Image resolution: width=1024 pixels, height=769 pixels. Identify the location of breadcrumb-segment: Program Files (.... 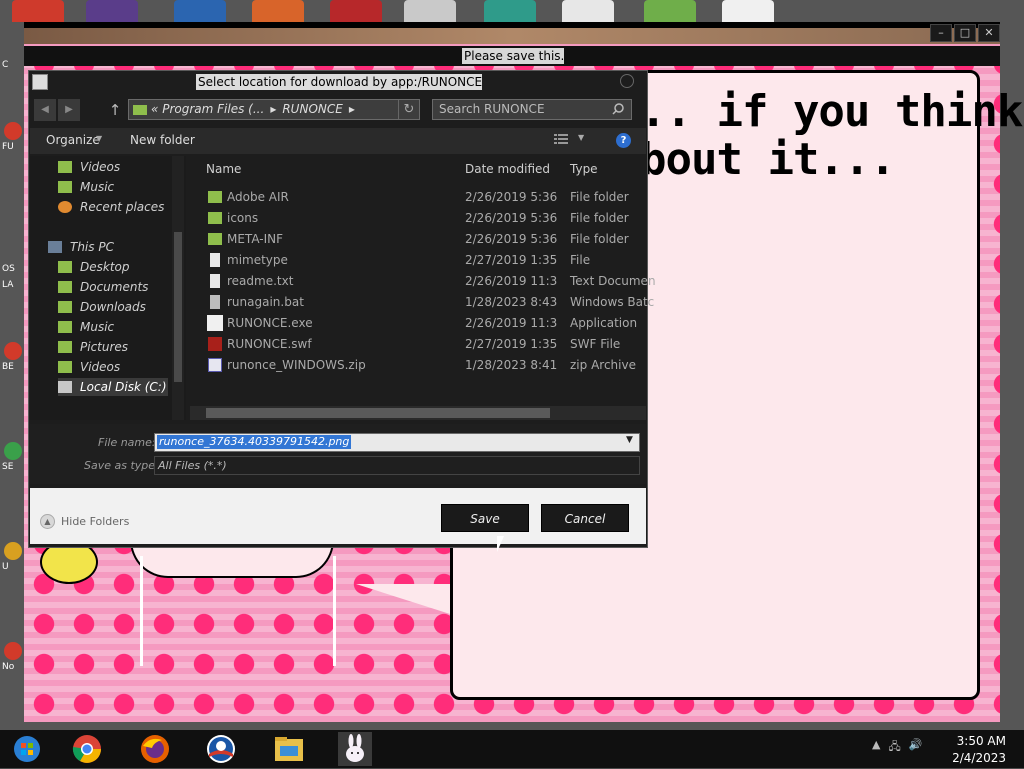
(213, 109).